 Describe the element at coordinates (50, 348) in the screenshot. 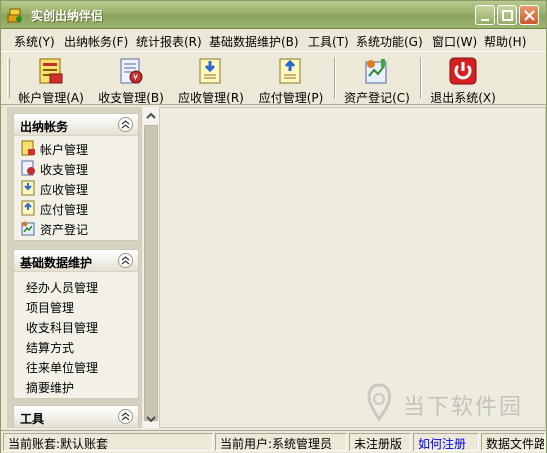

I see `sidebar-item-label: 结算方式` at that location.